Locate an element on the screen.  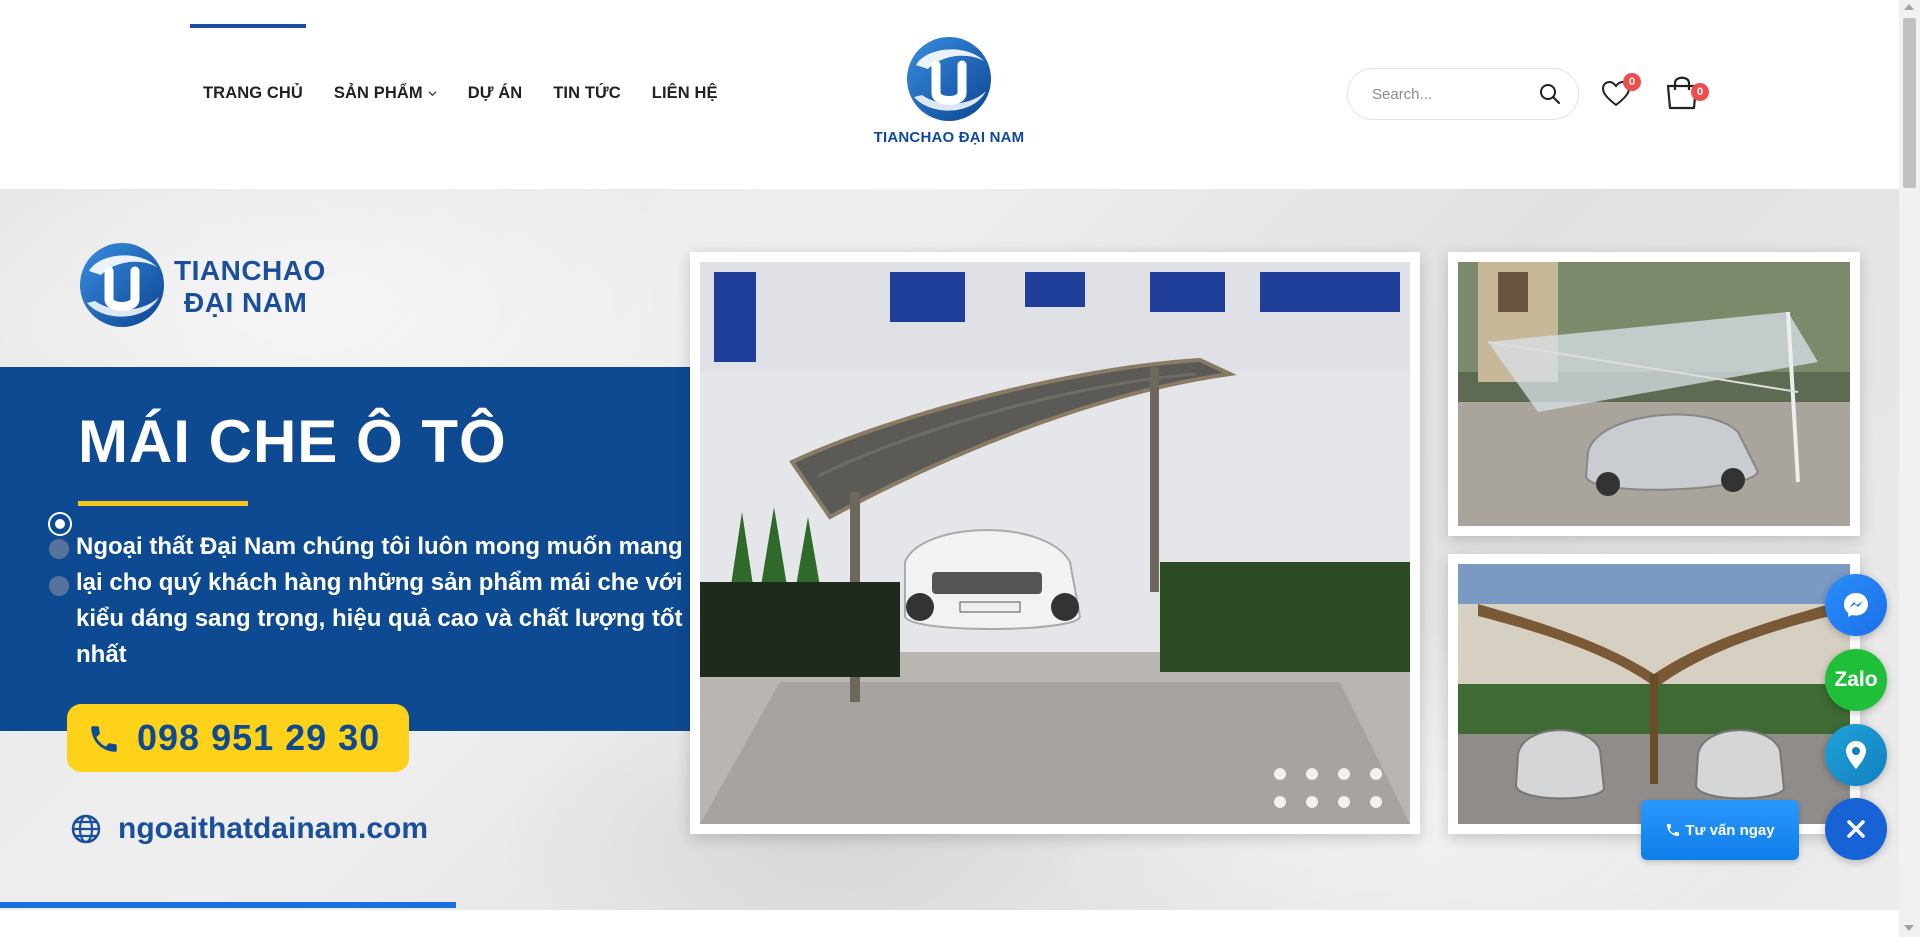
zalo-label: Zalo is located at coordinates (1856, 679).